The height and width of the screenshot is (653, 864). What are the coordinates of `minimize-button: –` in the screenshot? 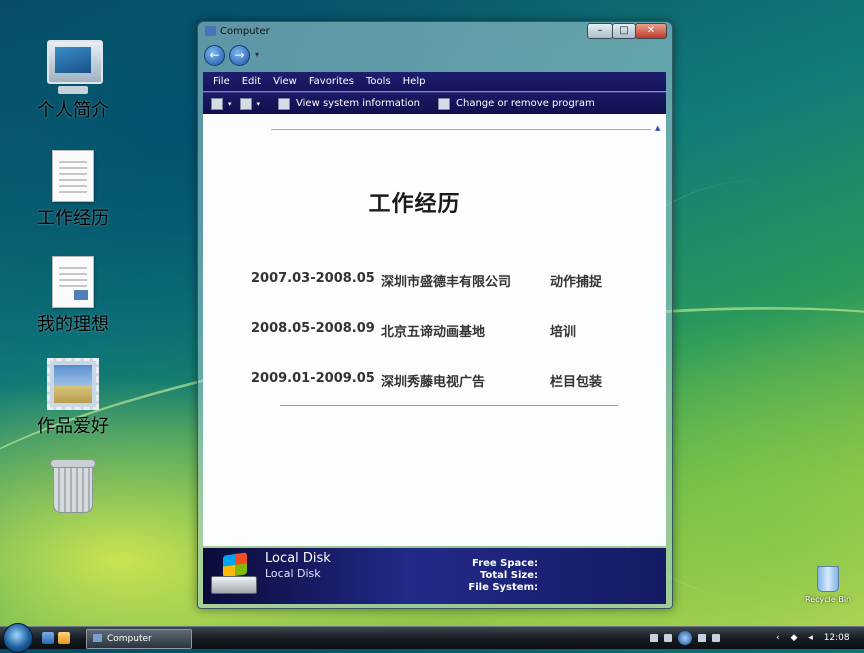 It's located at (600, 31).